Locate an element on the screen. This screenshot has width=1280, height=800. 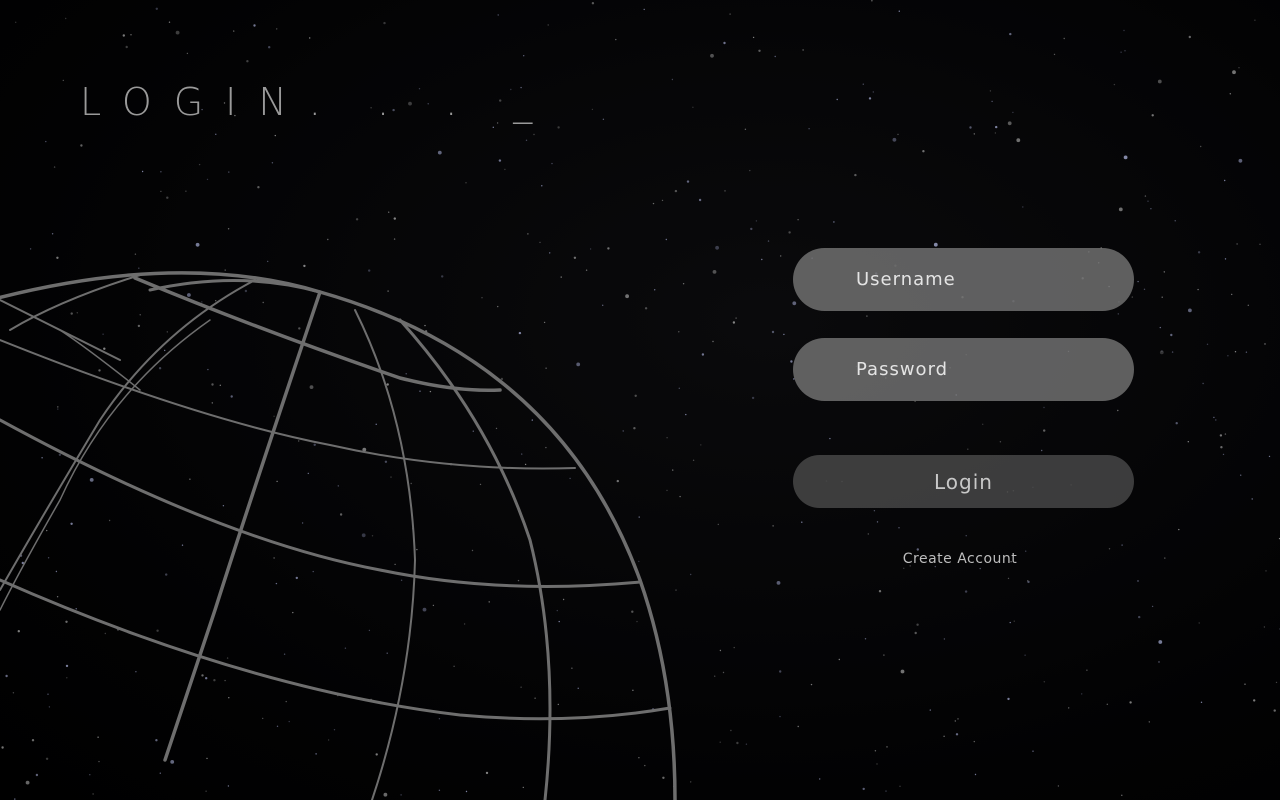
create-account-link: Create Account is located at coordinates (960, 559).